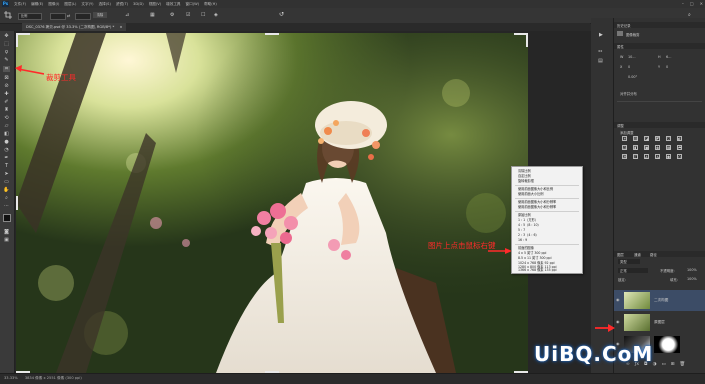  Describe the element at coordinates (6, 206) in the screenshot. I see `more-tools-icon: ⋯` at that location.